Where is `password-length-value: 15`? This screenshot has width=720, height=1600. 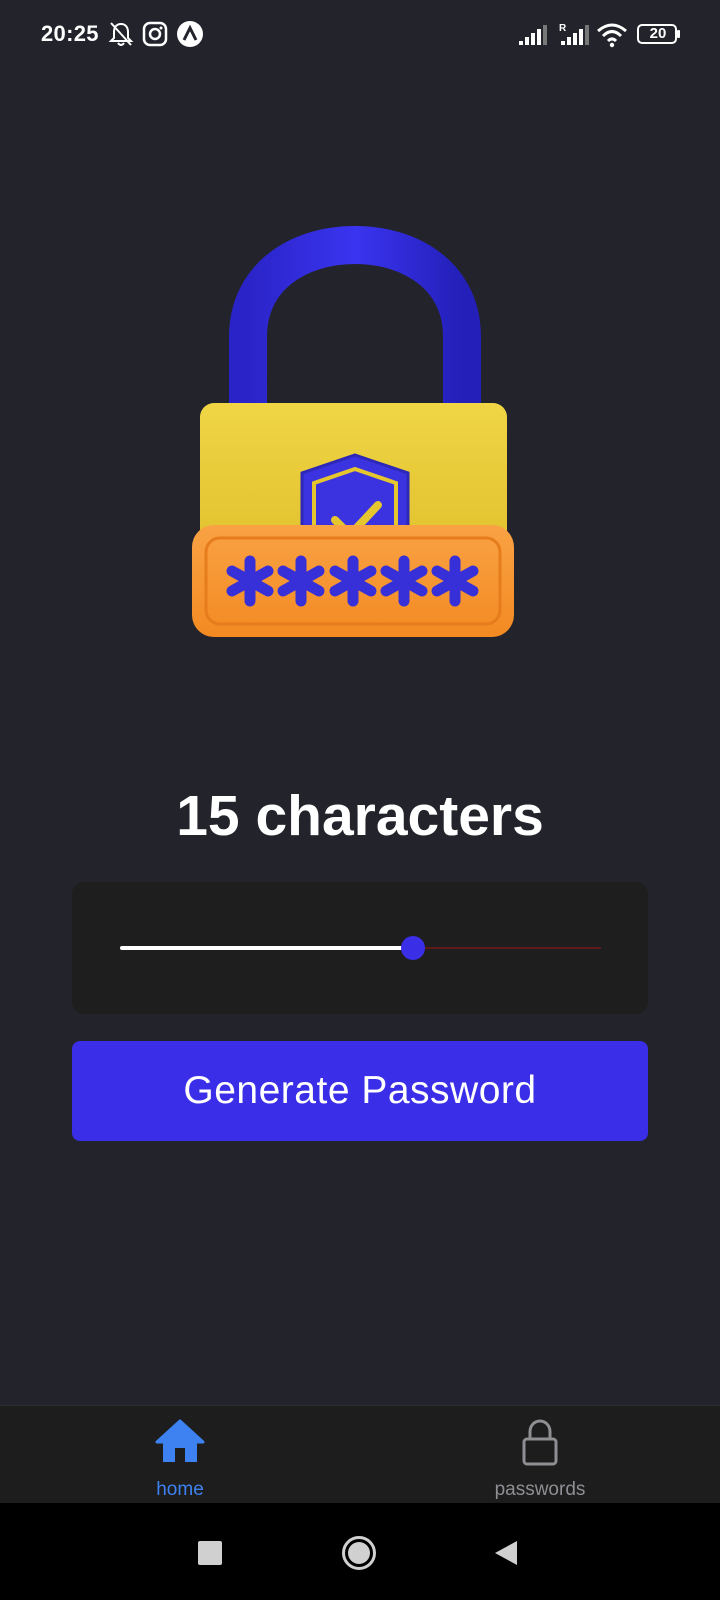
password-length-value: 15 is located at coordinates (208, 816).